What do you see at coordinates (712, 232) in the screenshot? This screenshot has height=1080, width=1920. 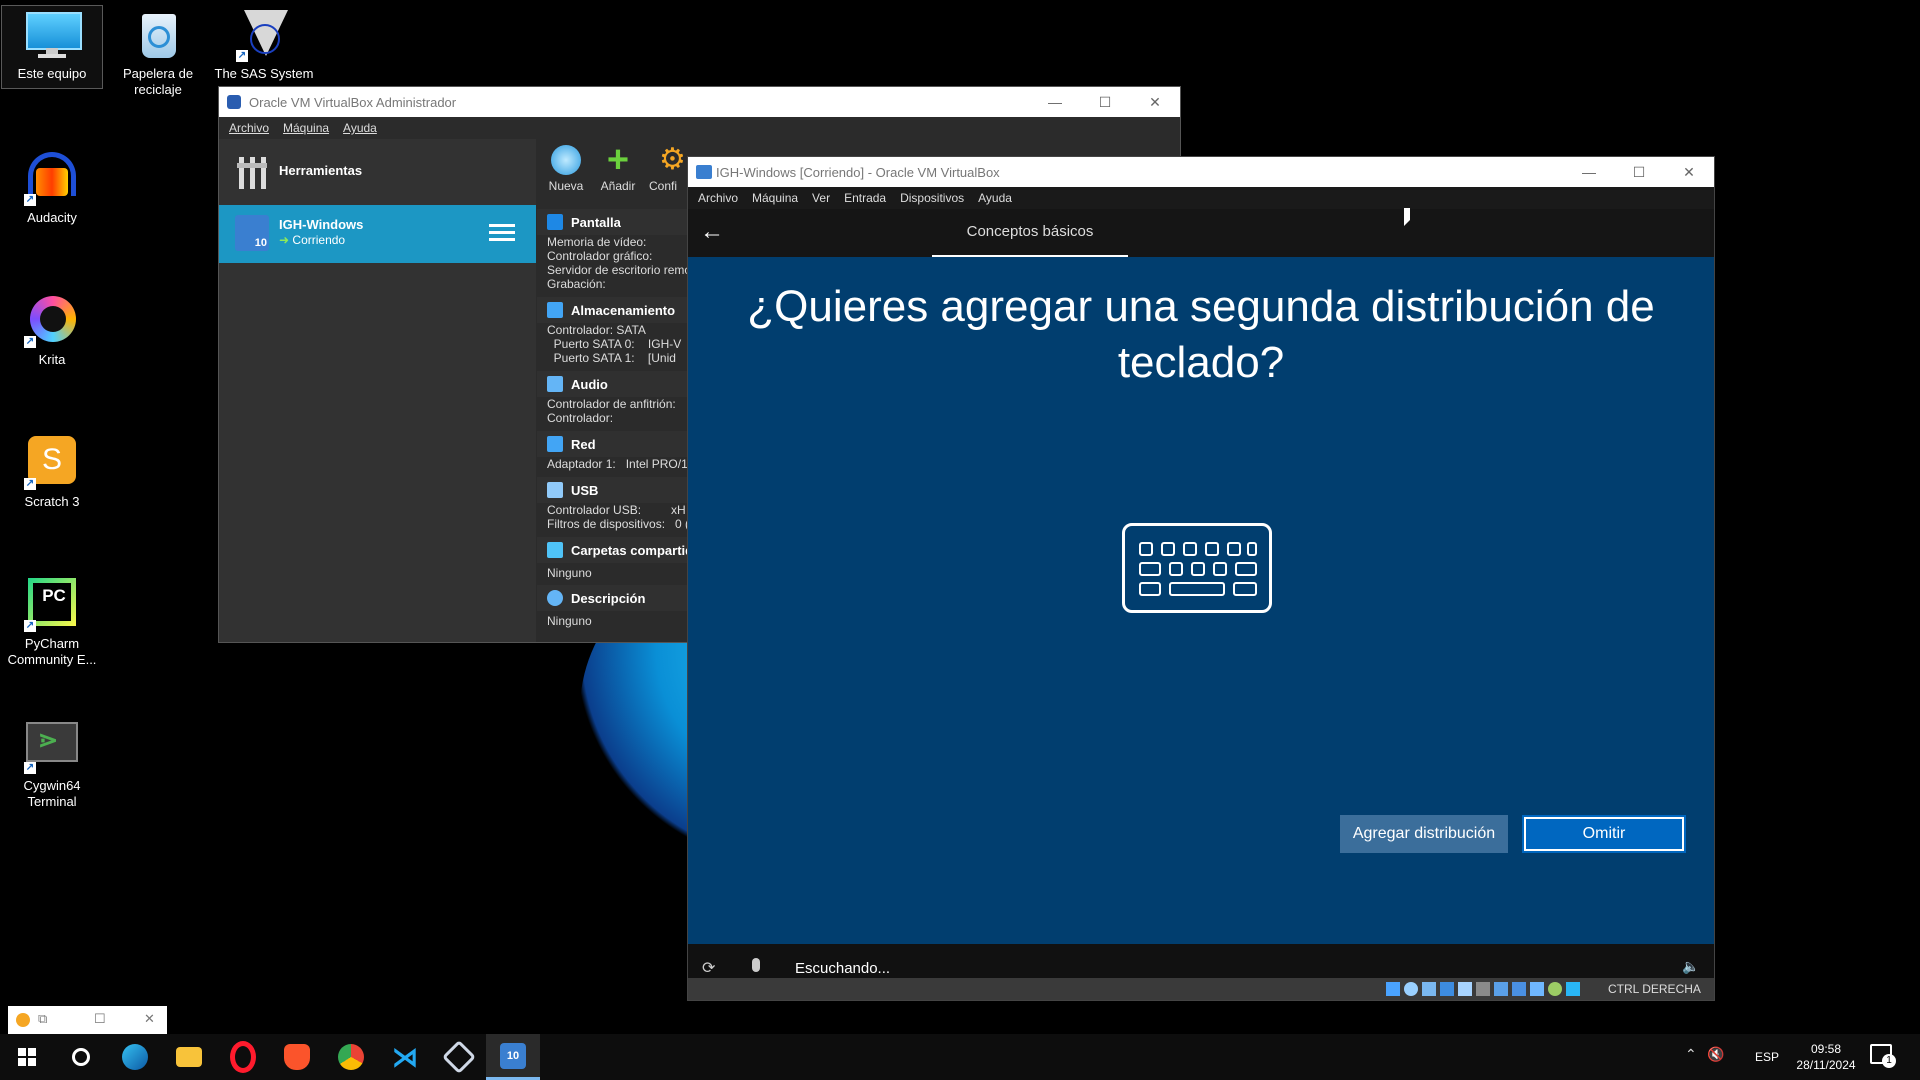 I see `back-arrow-icon: ←` at bounding box center [712, 232].